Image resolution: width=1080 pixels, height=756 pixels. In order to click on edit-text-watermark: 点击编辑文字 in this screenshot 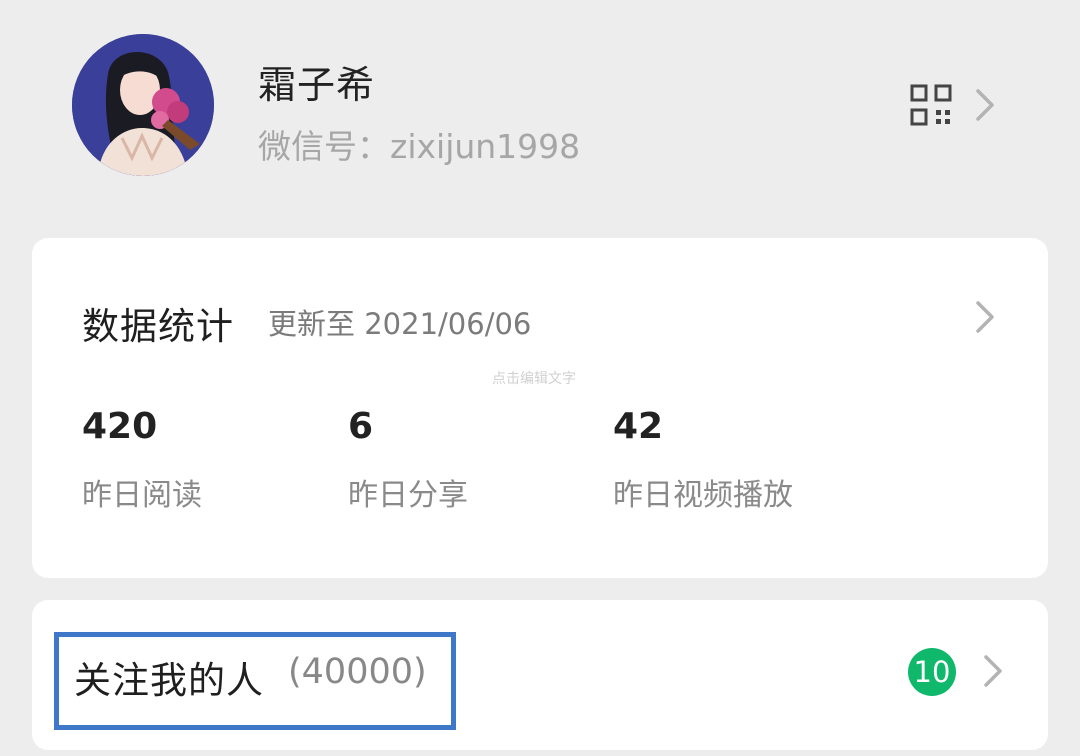, I will do `click(534, 379)`.